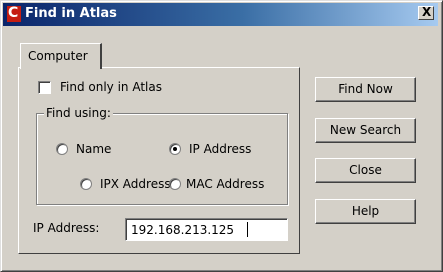  What do you see at coordinates (220, 149) in the screenshot?
I see `radio-ip-address-label: IP Address` at bounding box center [220, 149].